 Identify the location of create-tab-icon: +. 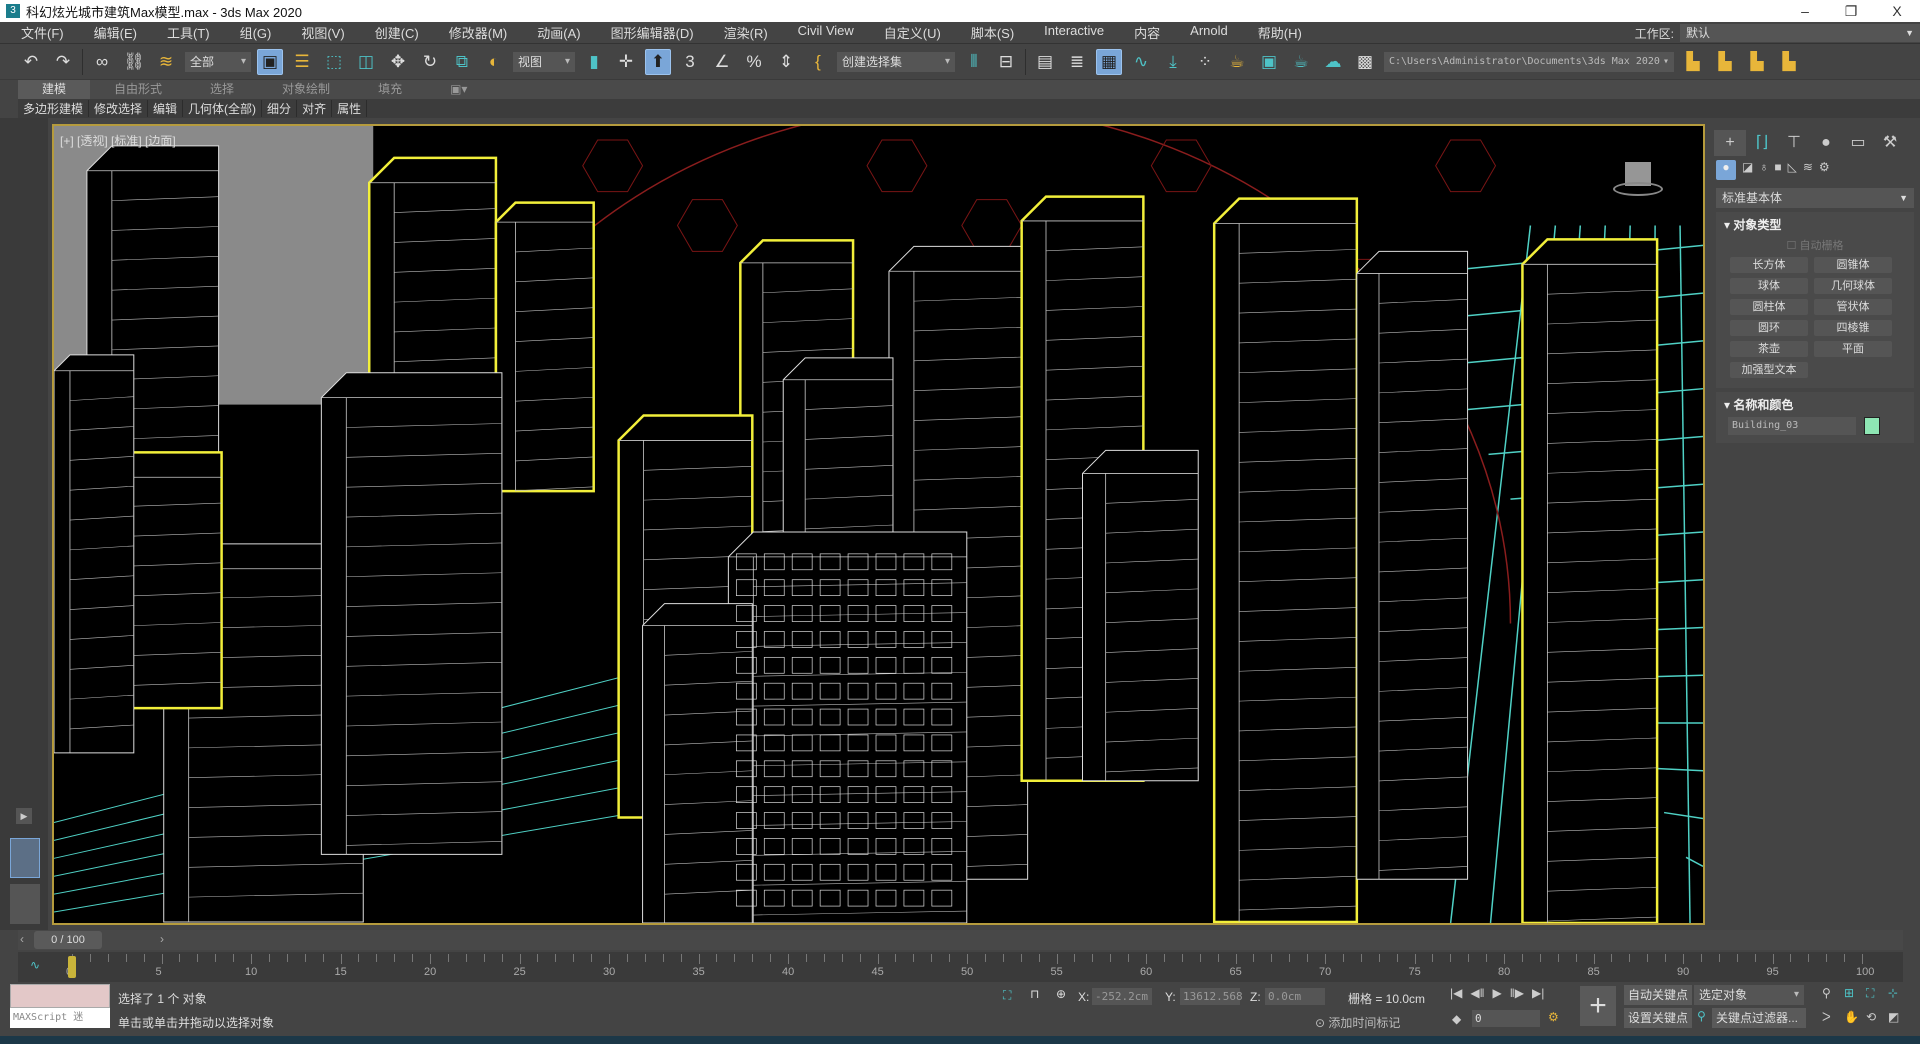
(1730, 143).